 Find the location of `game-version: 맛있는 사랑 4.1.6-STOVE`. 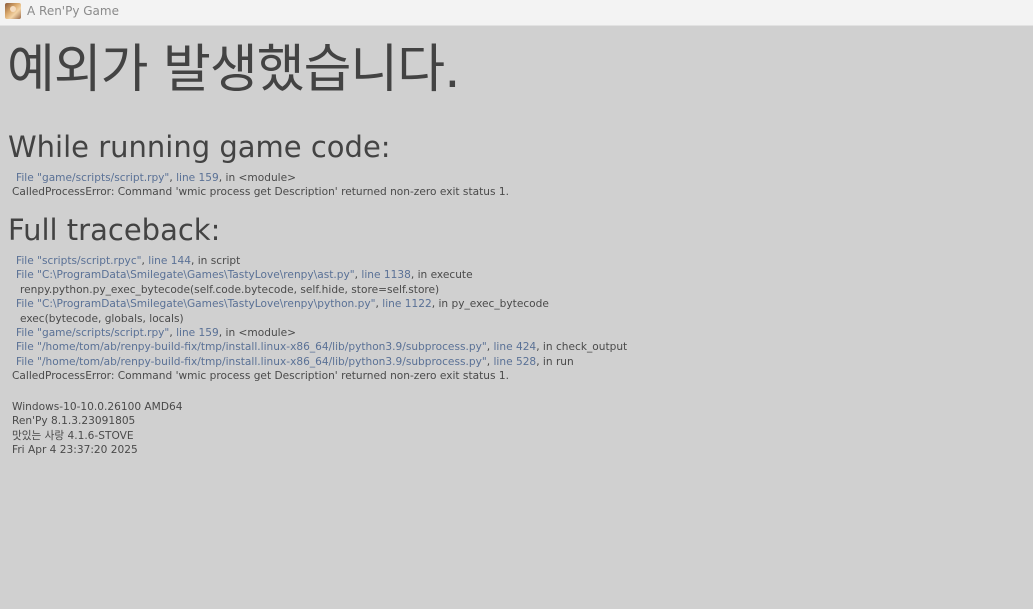

game-version: 맛있는 사랑 4.1.6-STOVE is located at coordinates (73, 435).